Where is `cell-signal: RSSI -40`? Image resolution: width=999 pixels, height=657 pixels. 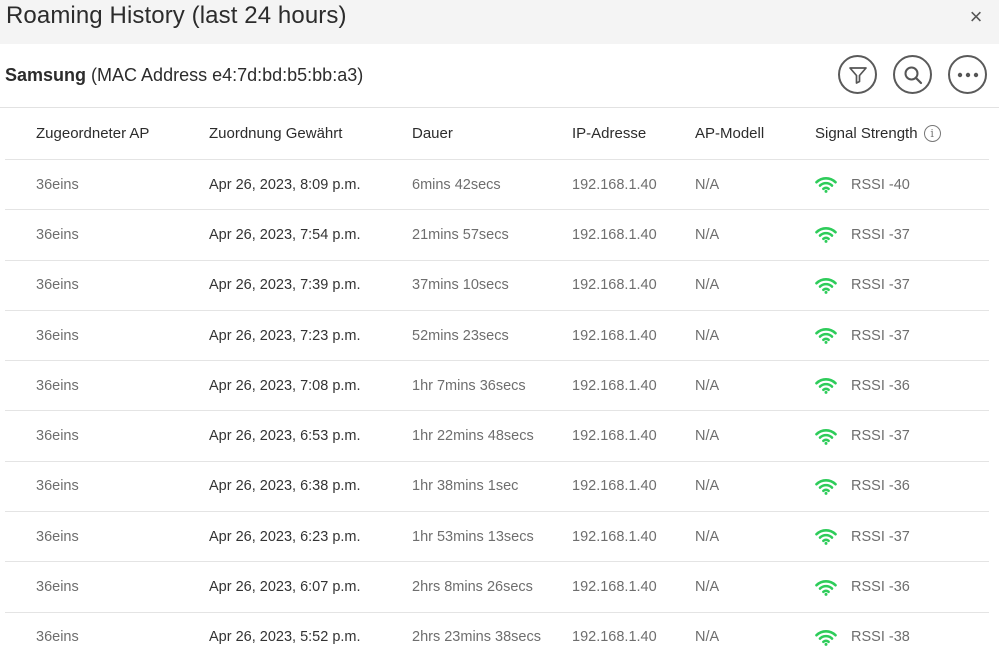 cell-signal: RSSI -40 is located at coordinates (862, 184).